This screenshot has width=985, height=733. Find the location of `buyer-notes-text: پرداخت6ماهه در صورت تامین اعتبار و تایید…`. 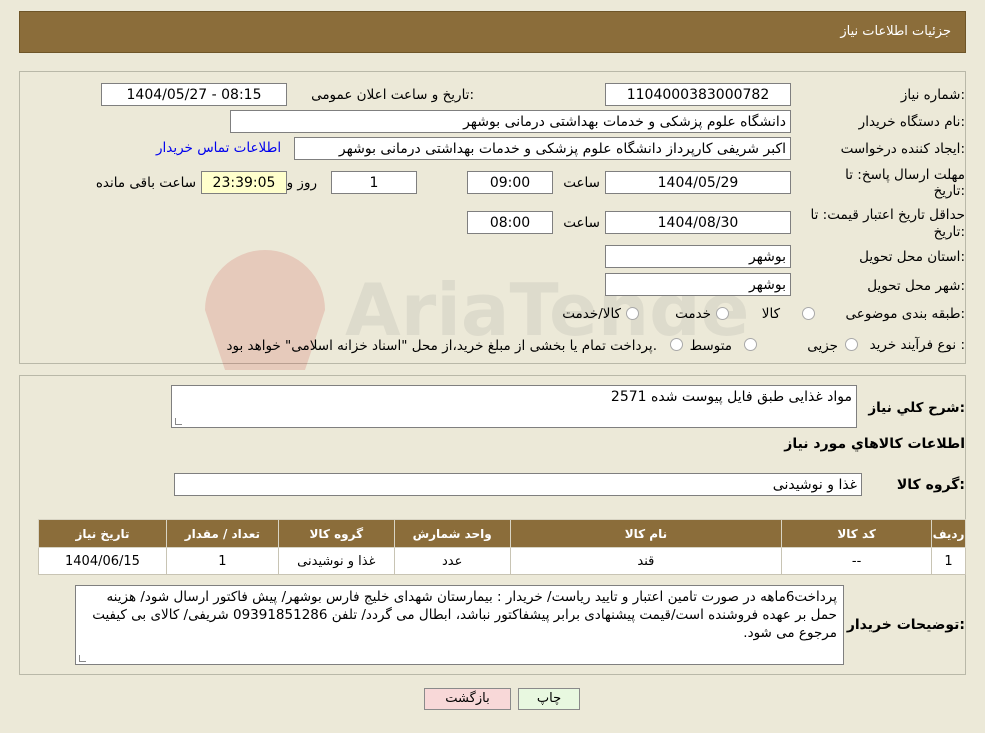

buyer-notes-text: پرداخت6ماهه در صورت تامین اعتبار و تایید… is located at coordinates (464, 615).